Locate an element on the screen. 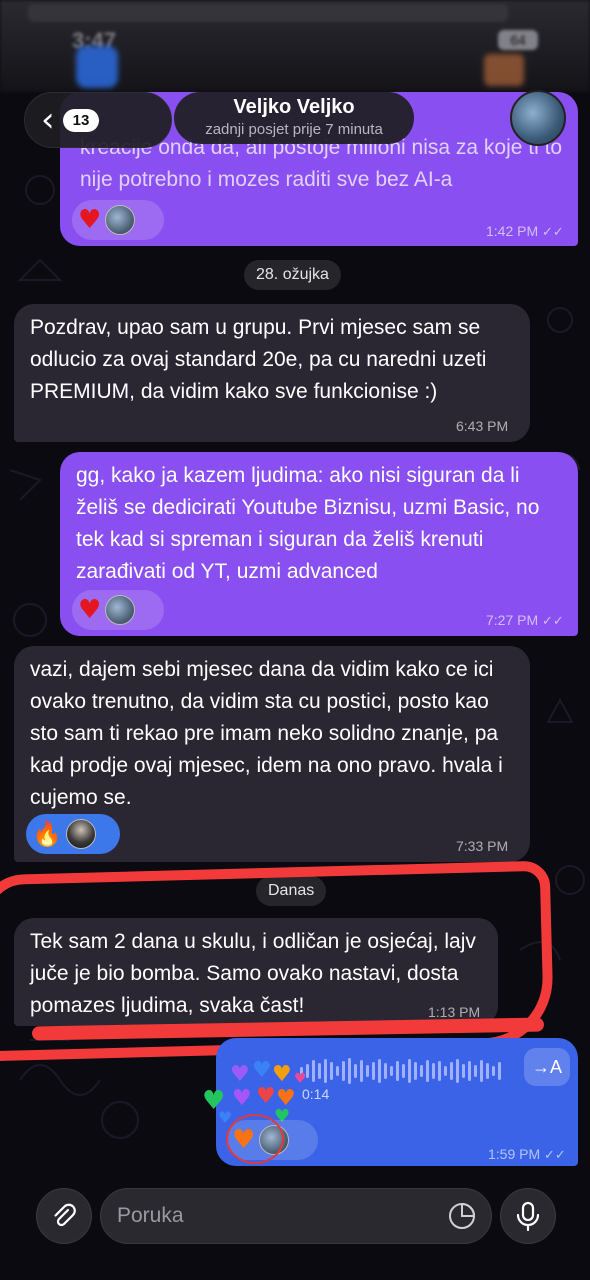 This screenshot has width=590, height=1280. last-seen-status: zadnji posjet prije 7 minuta is located at coordinates (294, 129).